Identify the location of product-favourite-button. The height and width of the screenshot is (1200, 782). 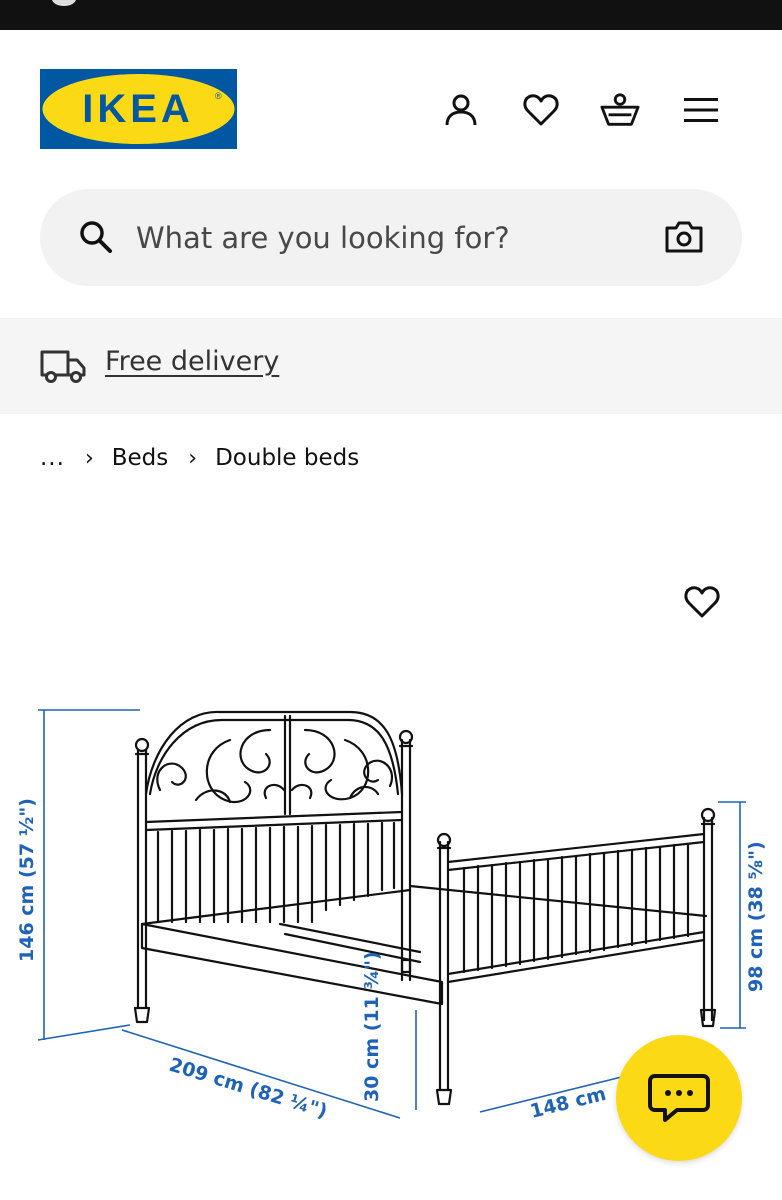
(702, 602).